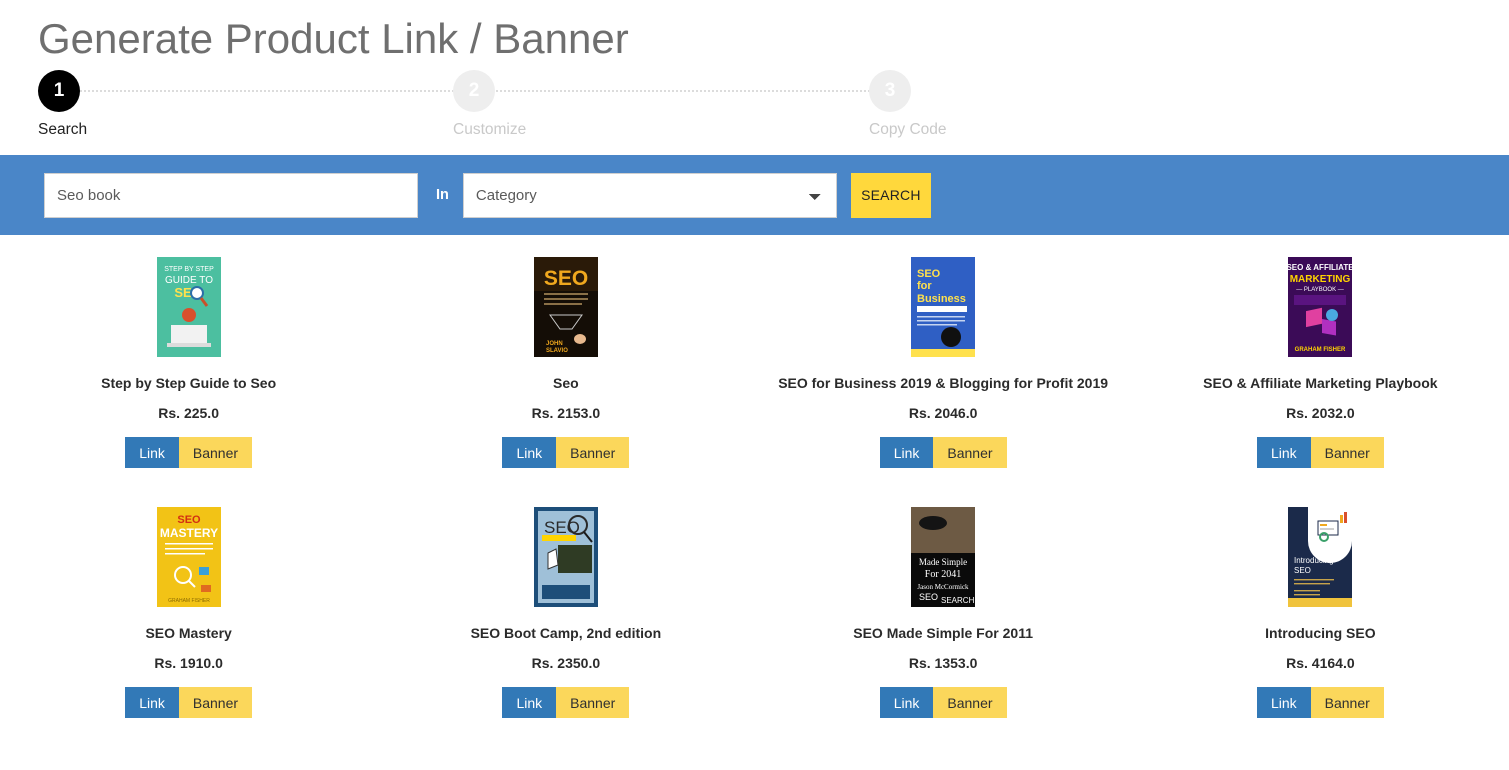  I want to click on svg-text: SE, so click(183, 292).